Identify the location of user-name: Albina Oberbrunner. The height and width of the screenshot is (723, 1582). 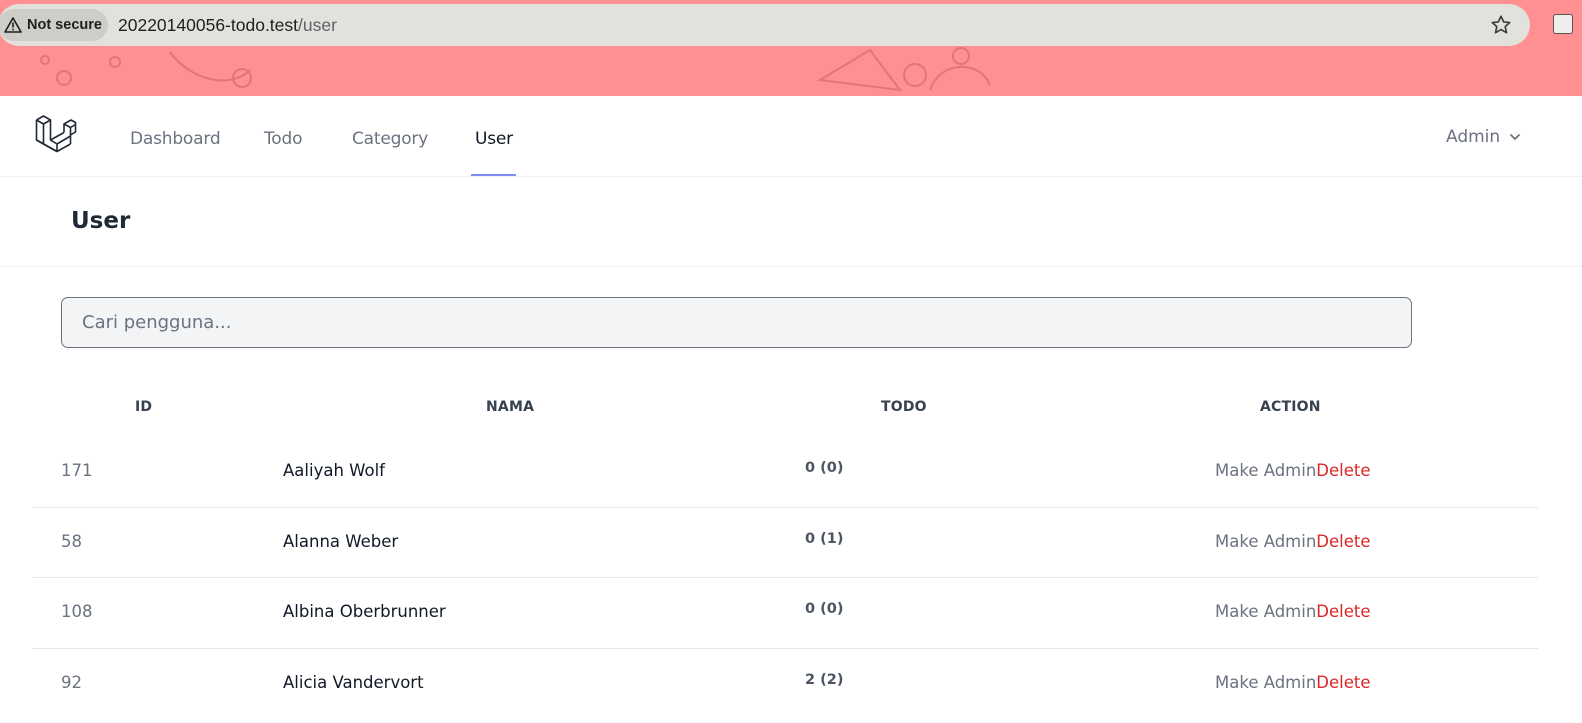
(364, 611).